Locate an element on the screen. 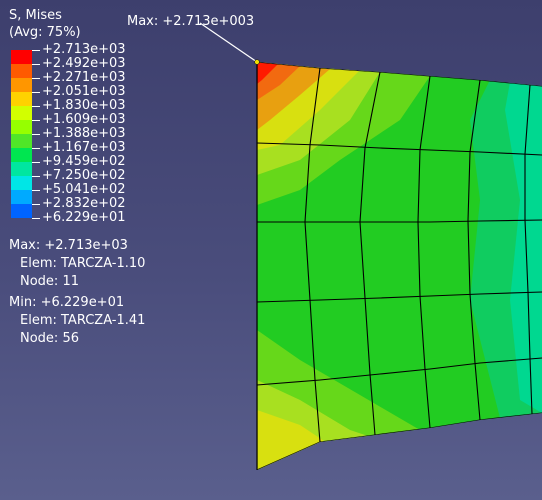 This screenshot has height=500, width=542. max-node-label: Node: 11 is located at coordinates (49, 281).